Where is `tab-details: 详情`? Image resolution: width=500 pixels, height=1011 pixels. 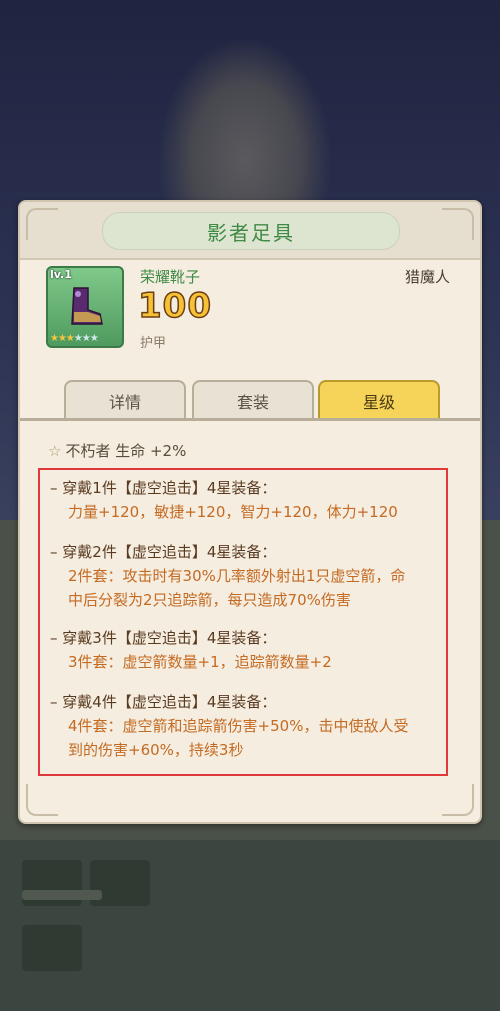 tab-details: 详情 is located at coordinates (125, 400).